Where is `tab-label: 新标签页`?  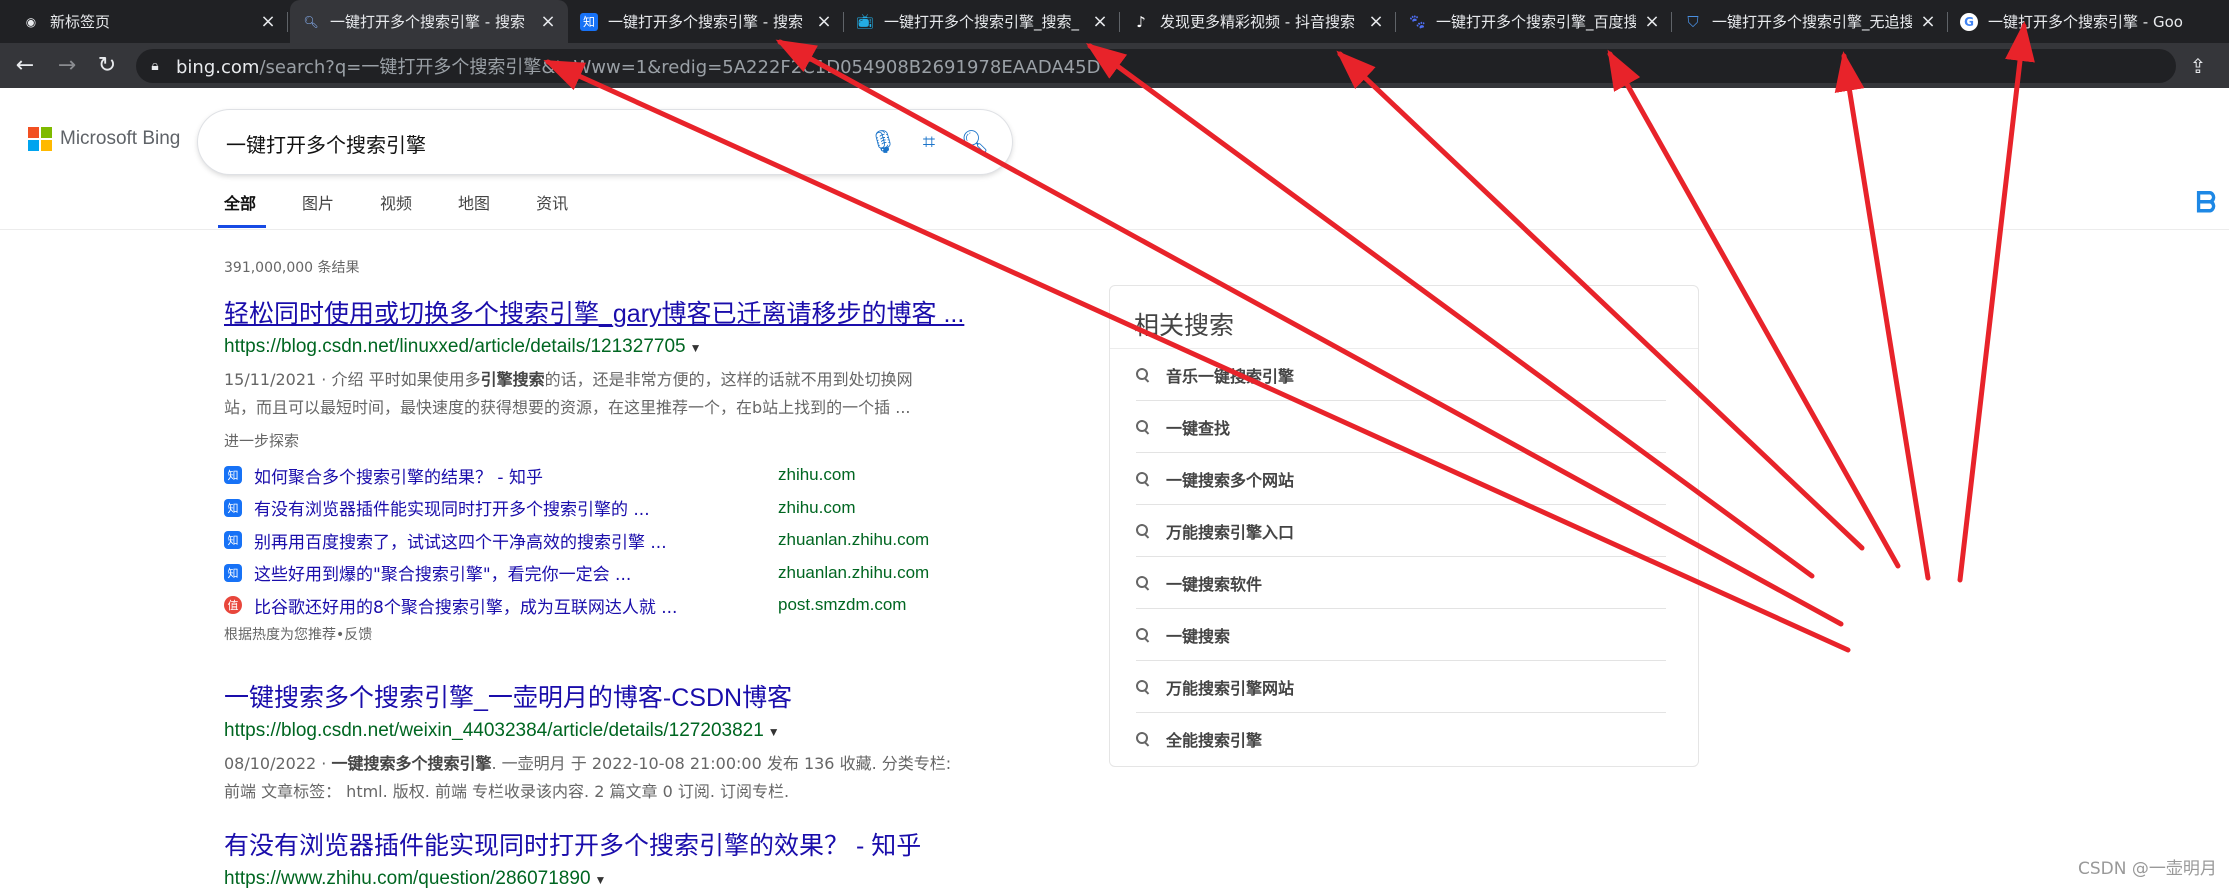
tab-label: 新标签页 is located at coordinates (80, 22).